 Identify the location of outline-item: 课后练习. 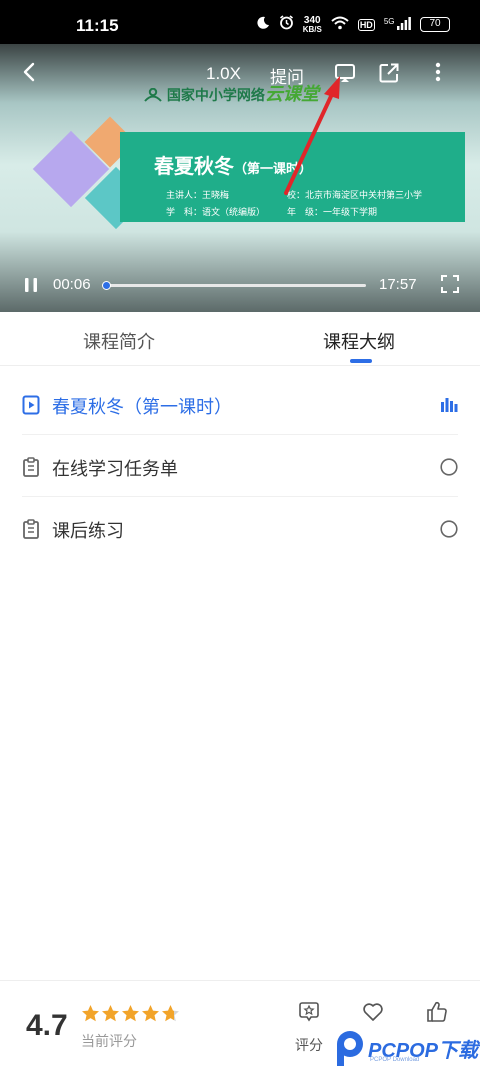
(240, 528).